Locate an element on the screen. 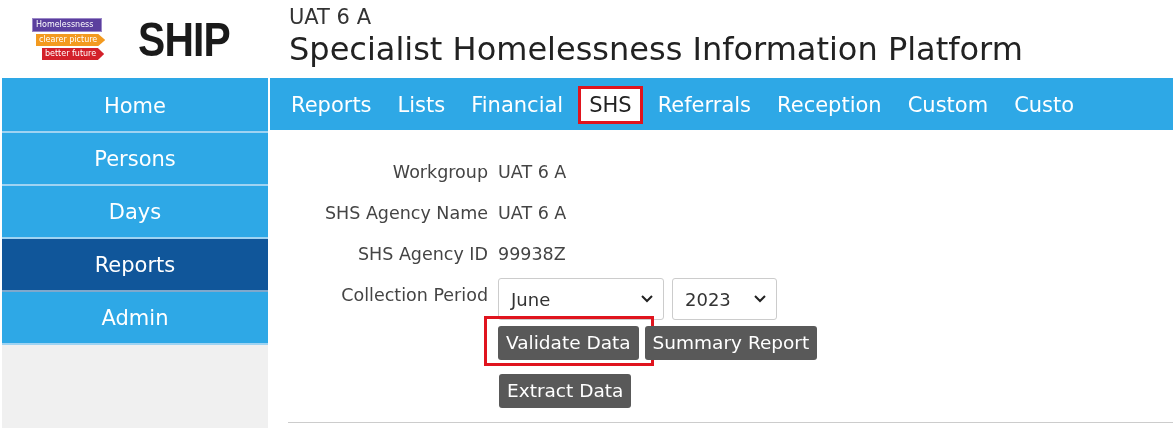 The width and height of the screenshot is (1173, 428). sidebar-item: Reports is located at coordinates (135, 265).